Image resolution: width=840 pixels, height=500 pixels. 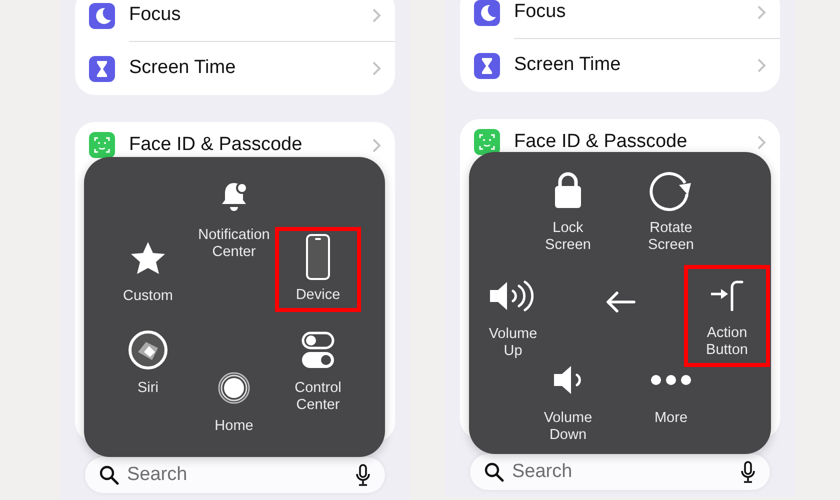 What do you see at coordinates (568, 211) in the screenshot?
I see `menu-button: Lock Screen` at bounding box center [568, 211].